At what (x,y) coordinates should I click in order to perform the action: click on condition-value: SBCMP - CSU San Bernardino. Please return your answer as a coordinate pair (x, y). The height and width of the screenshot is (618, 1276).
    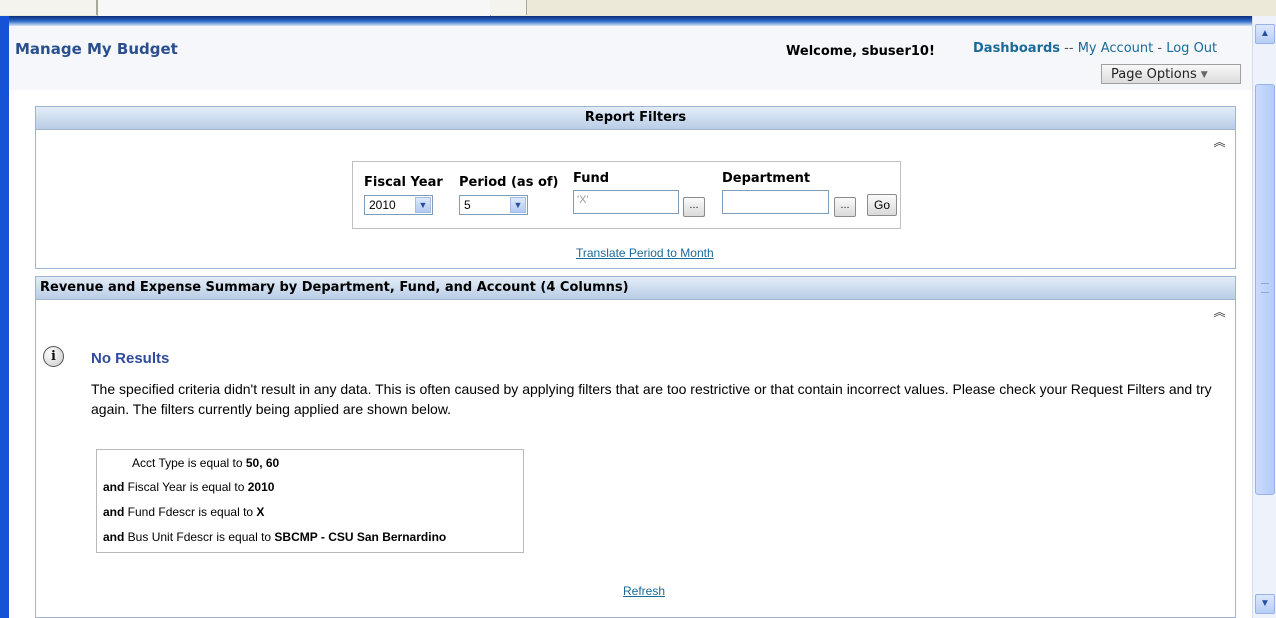
    Looking at the image, I should click on (360, 537).